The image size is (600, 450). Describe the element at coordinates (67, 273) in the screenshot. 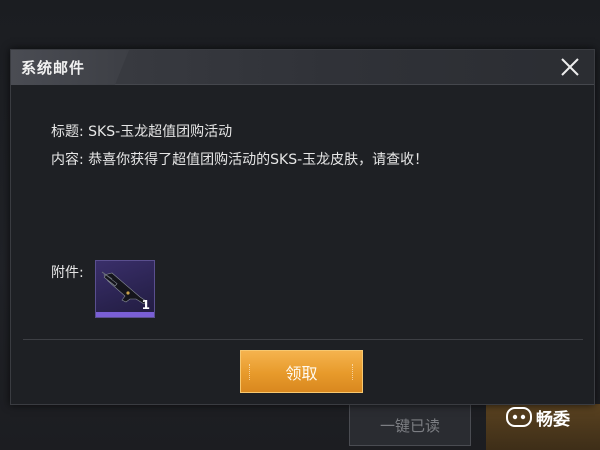

I see `attachment-label: 附件:` at that location.